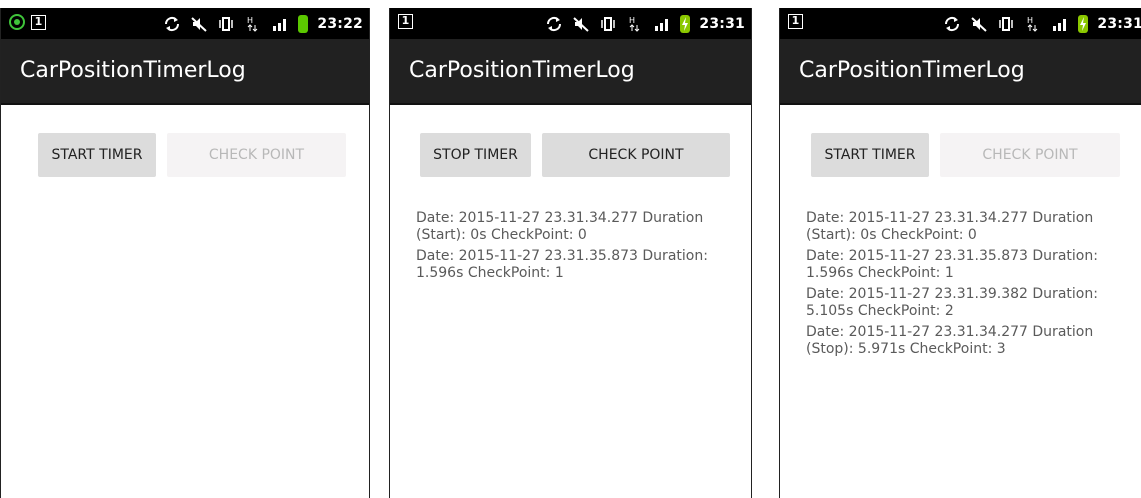 This screenshot has width=1141, height=498. I want to click on battery-icon, so click(303, 23).